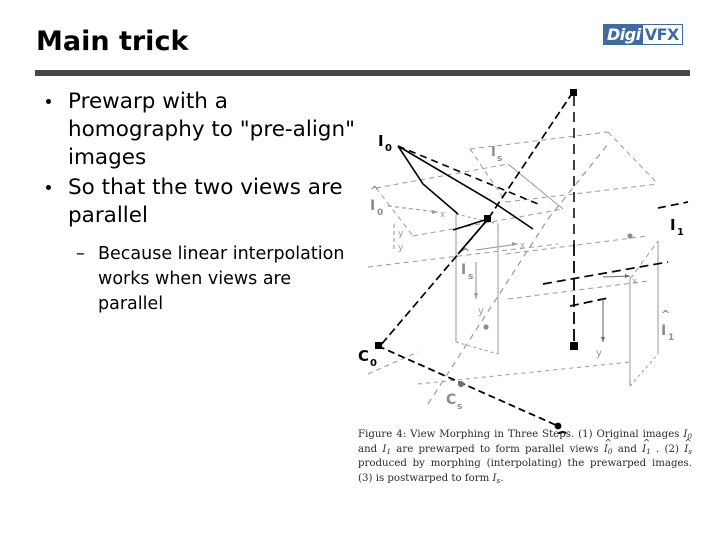 This screenshot has width=720, height=540. Describe the element at coordinates (387, 449) in the screenshot. I see `caption-symbol-i1: I1` at that location.